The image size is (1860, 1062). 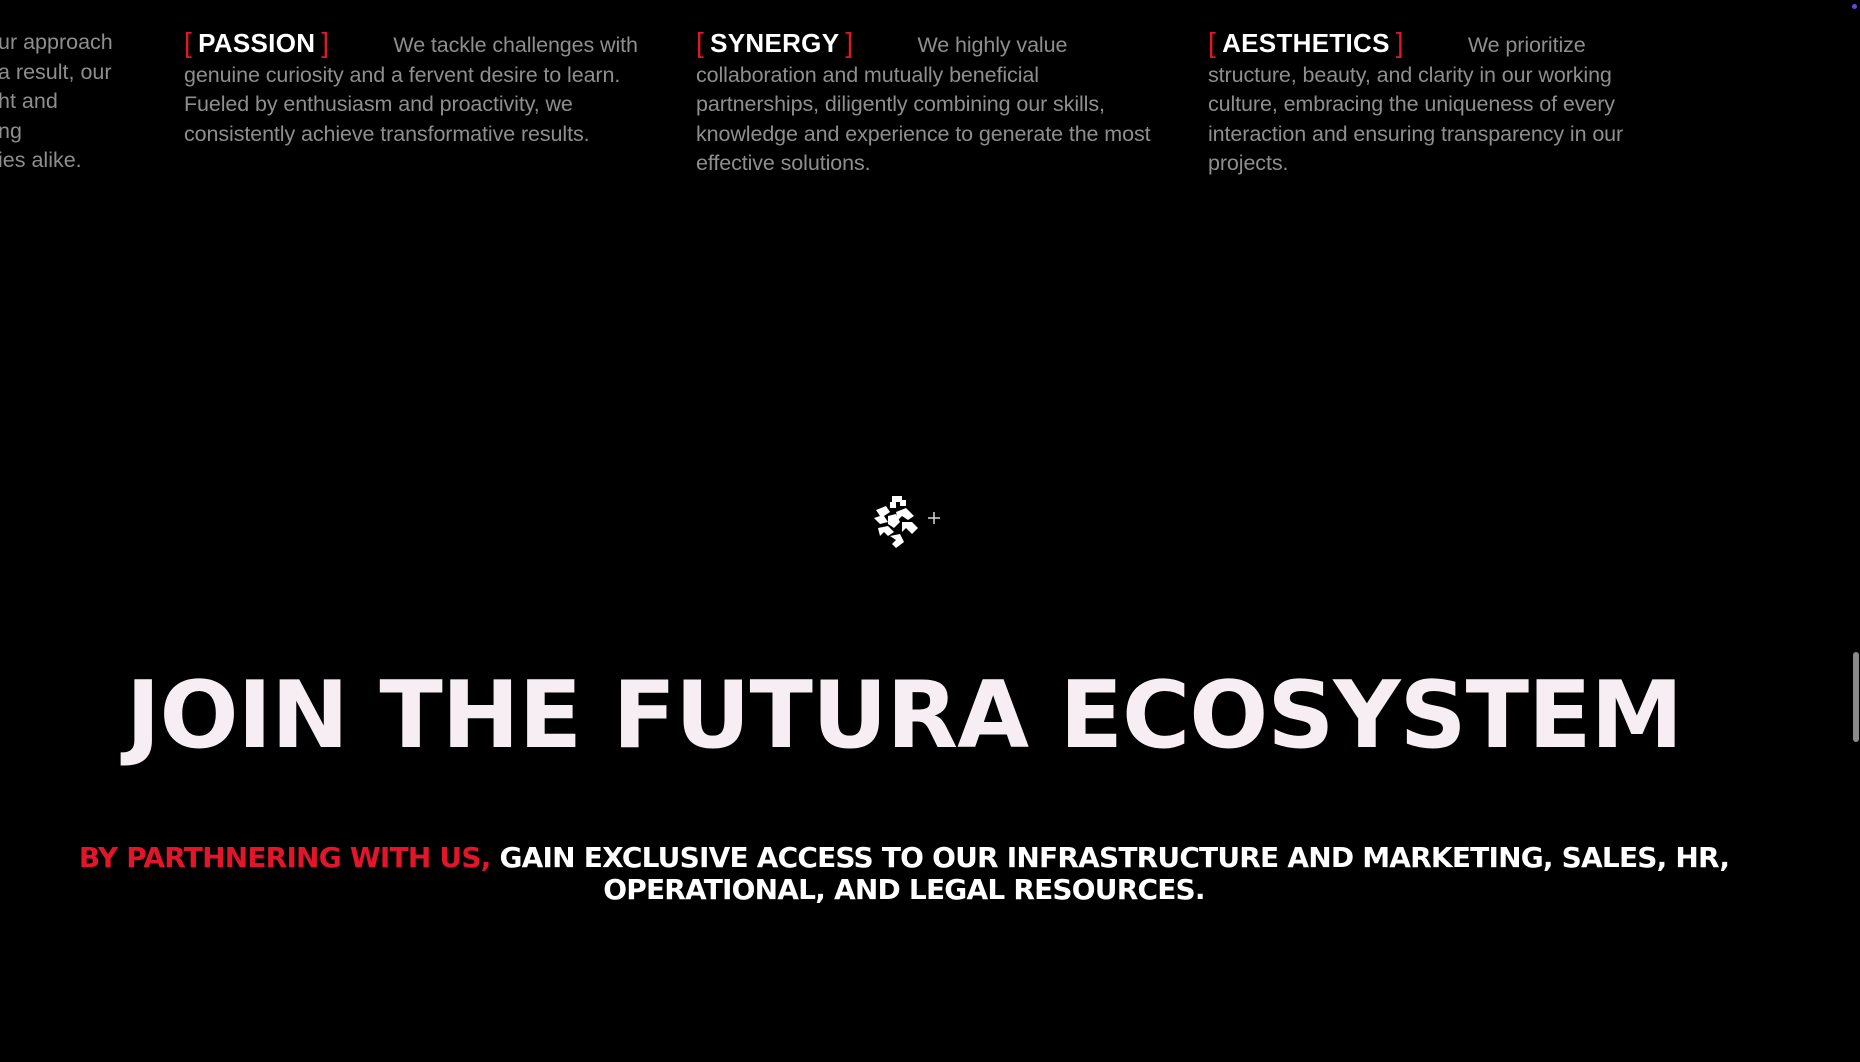 I want to click on corner-indicator-dot, so click(x=1854, y=6).